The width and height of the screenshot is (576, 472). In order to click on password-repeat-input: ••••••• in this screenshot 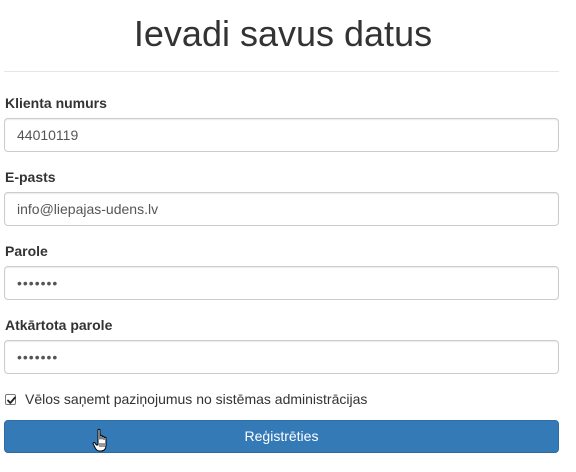, I will do `click(281, 357)`.